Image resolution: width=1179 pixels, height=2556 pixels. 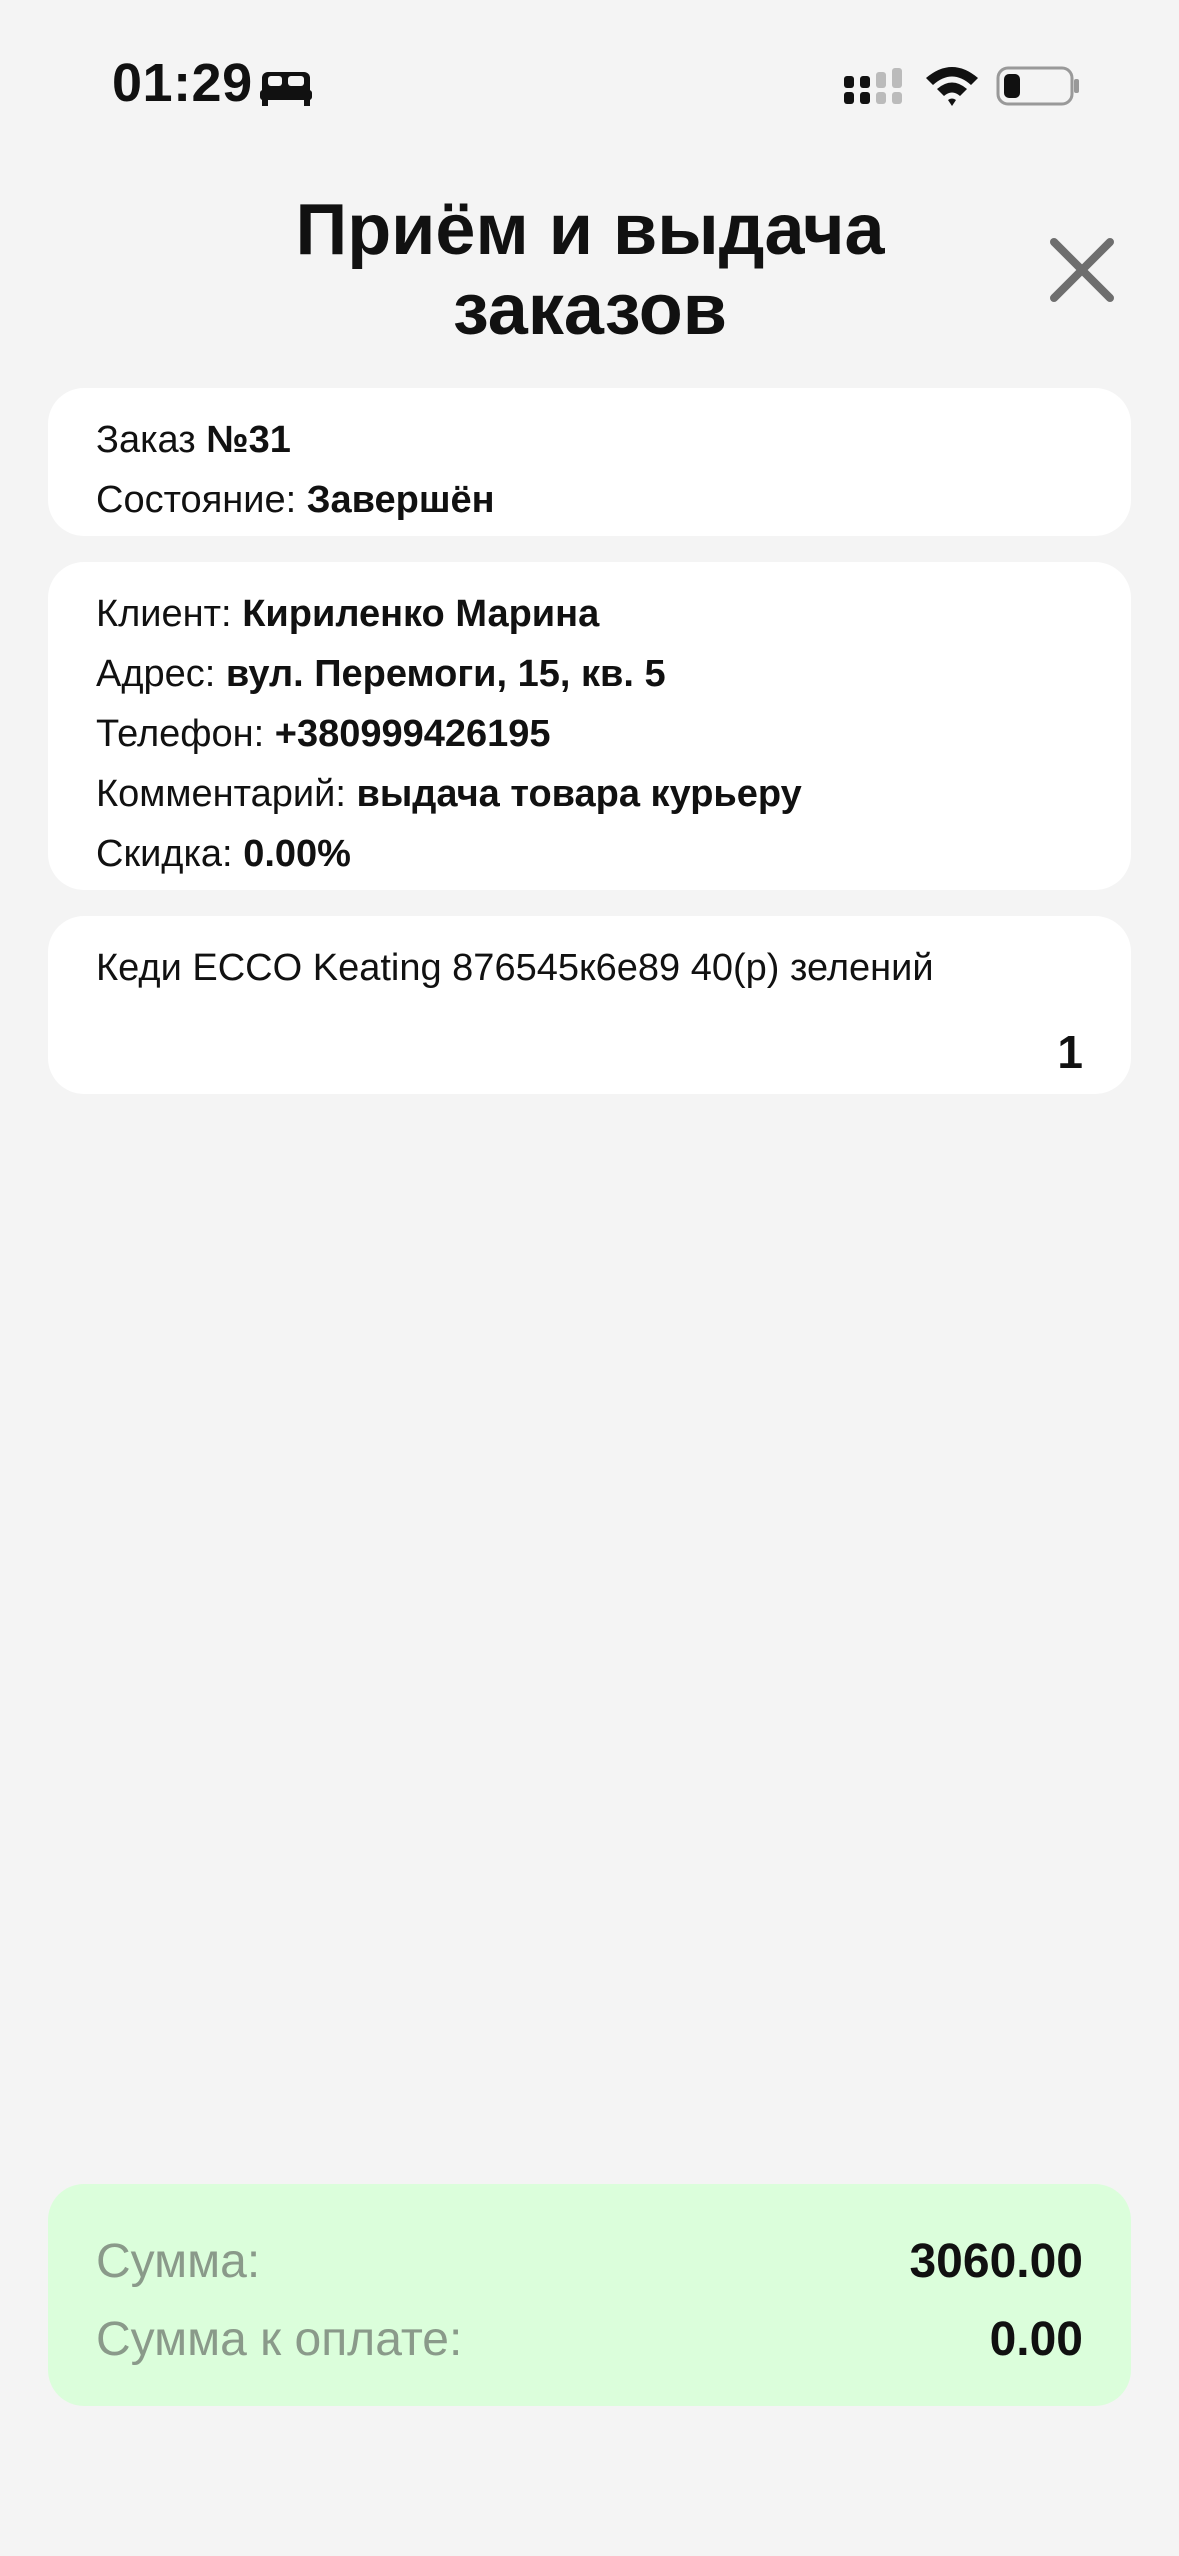 What do you see at coordinates (589, 734) in the screenshot?
I see `client-phone-row: Телефон: +380999426195` at bounding box center [589, 734].